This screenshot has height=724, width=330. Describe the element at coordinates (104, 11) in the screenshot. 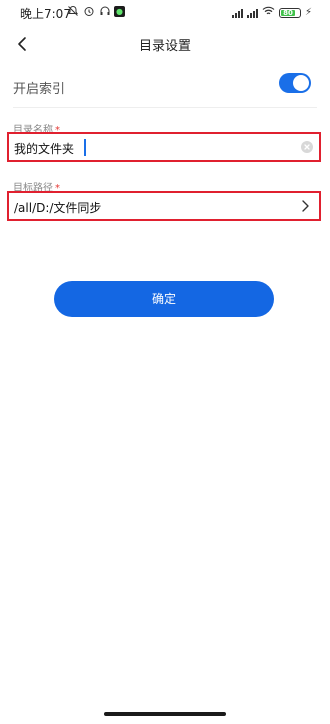

I see `headphone-icon` at that location.